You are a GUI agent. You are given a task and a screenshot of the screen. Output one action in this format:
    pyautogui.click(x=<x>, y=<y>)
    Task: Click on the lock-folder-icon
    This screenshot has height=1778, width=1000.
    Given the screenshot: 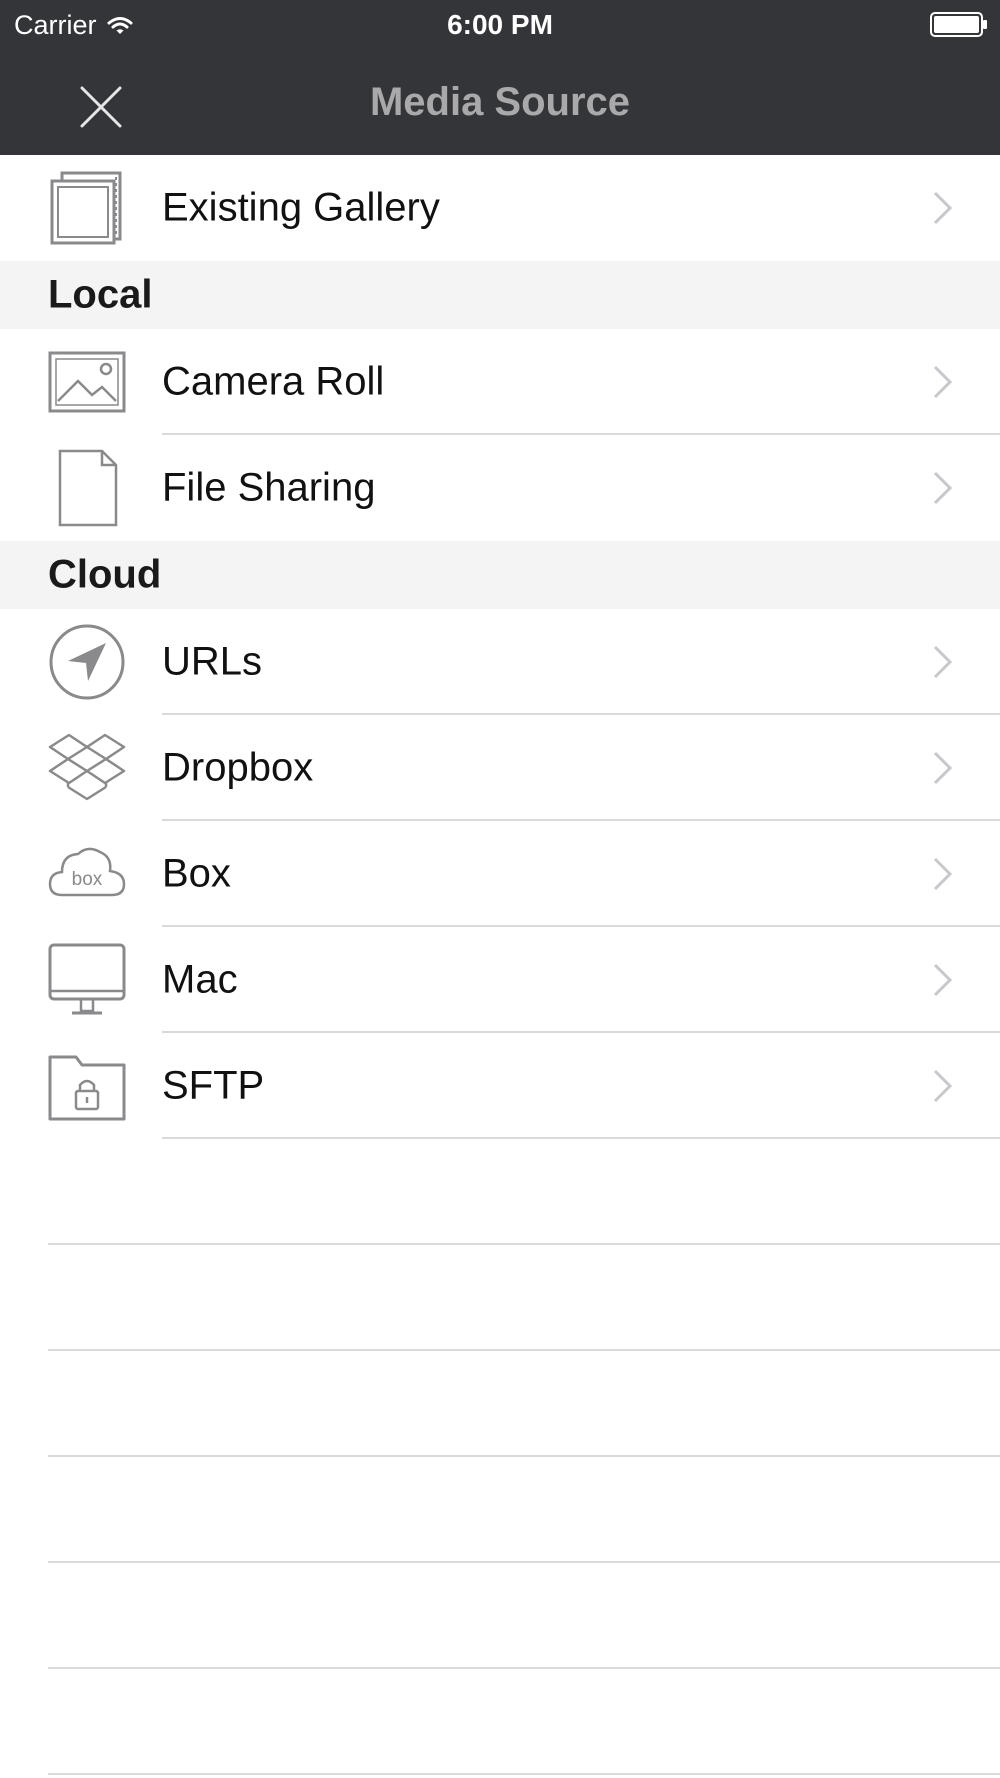 What is the action you would take?
    pyautogui.click(x=87, y=1088)
    